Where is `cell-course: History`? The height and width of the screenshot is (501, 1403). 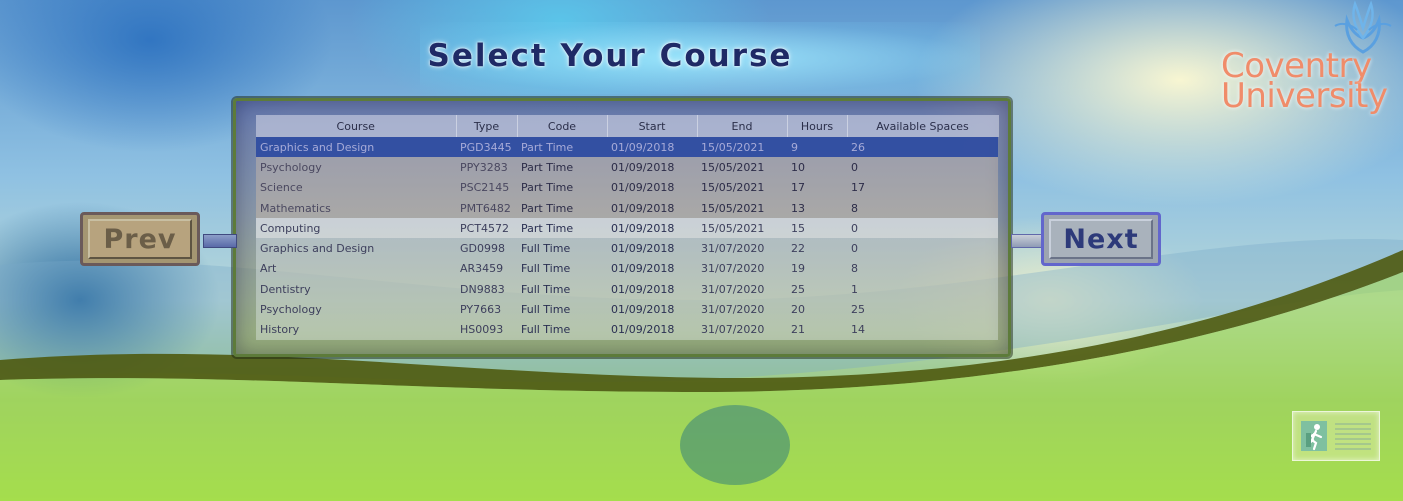
cell-course: History is located at coordinates (356, 329).